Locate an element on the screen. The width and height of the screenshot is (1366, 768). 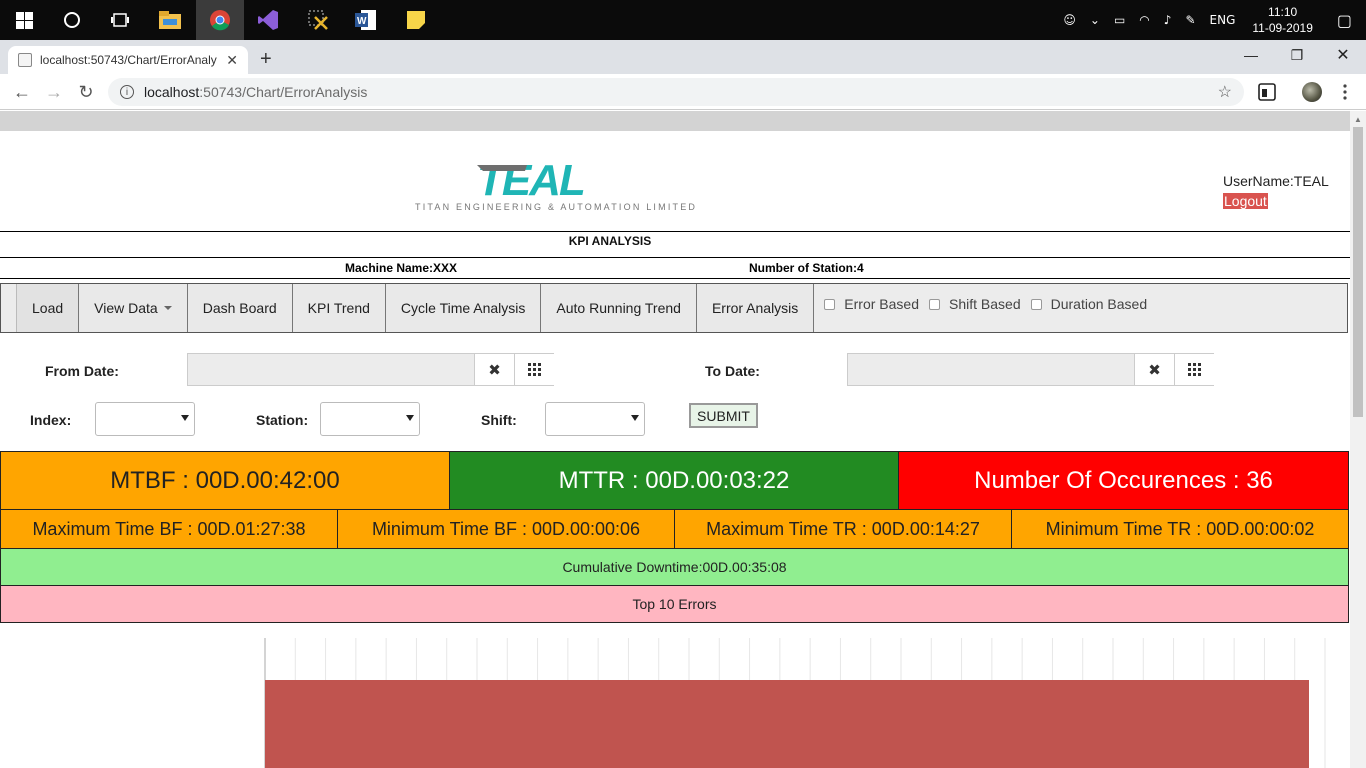
top-errors-panel: Top 10 Errors is located at coordinates (674, 604).